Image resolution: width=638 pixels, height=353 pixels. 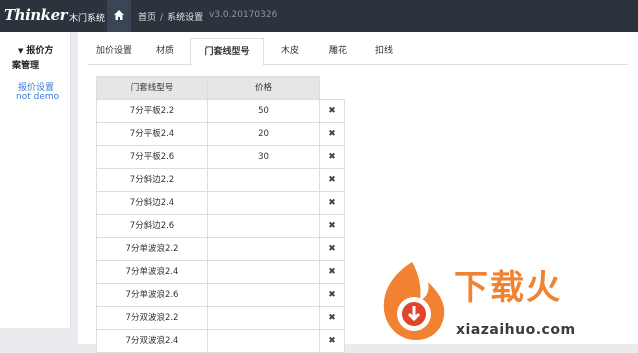 I want to click on tab-markup-settings: 加价设置, so click(x=114, y=51).